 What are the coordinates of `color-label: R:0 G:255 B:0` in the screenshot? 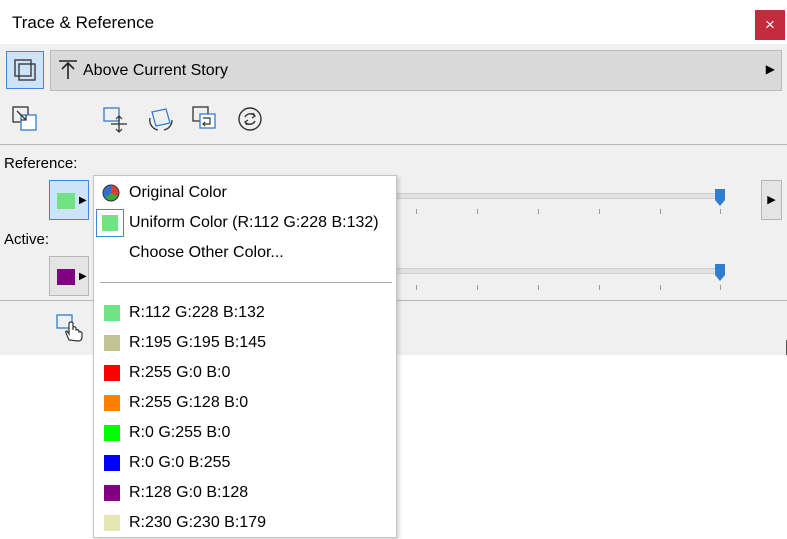 It's located at (180, 432).